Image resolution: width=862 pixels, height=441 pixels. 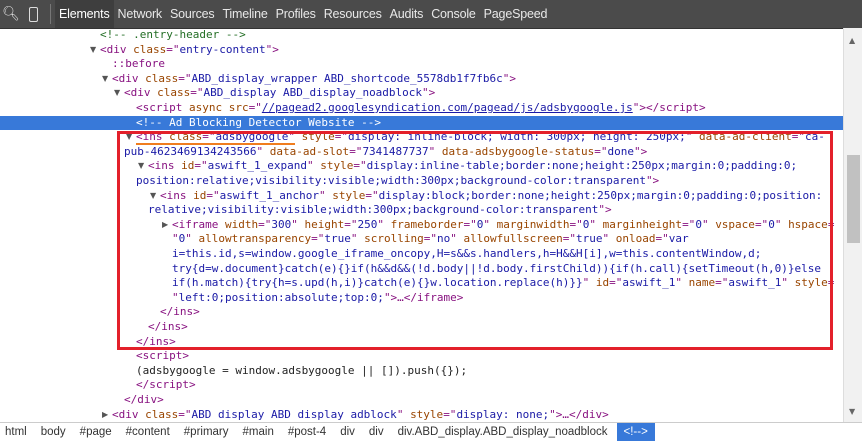 I want to click on breadcrumb-item: #content, so click(x=148, y=432).